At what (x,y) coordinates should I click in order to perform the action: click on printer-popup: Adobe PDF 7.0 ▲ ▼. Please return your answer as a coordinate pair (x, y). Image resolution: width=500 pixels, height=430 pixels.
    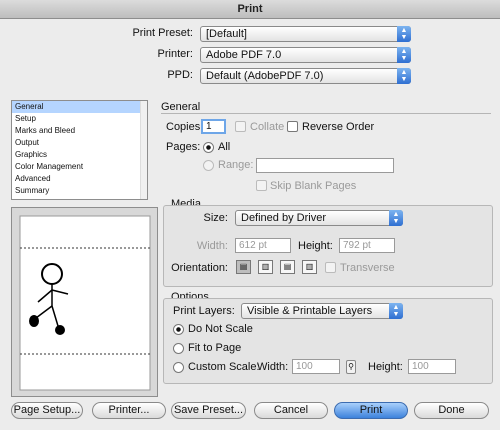
    Looking at the image, I should click on (305, 55).